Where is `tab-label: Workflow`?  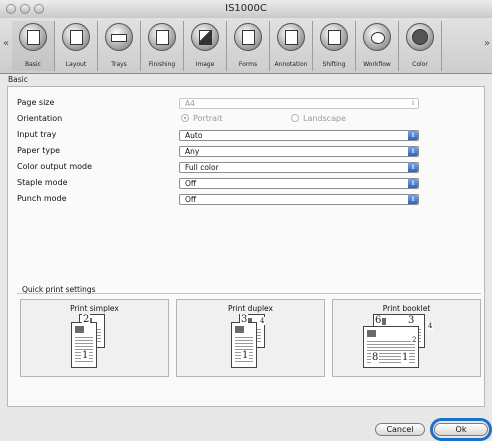
tab-label: Workflow is located at coordinates (377, 64).